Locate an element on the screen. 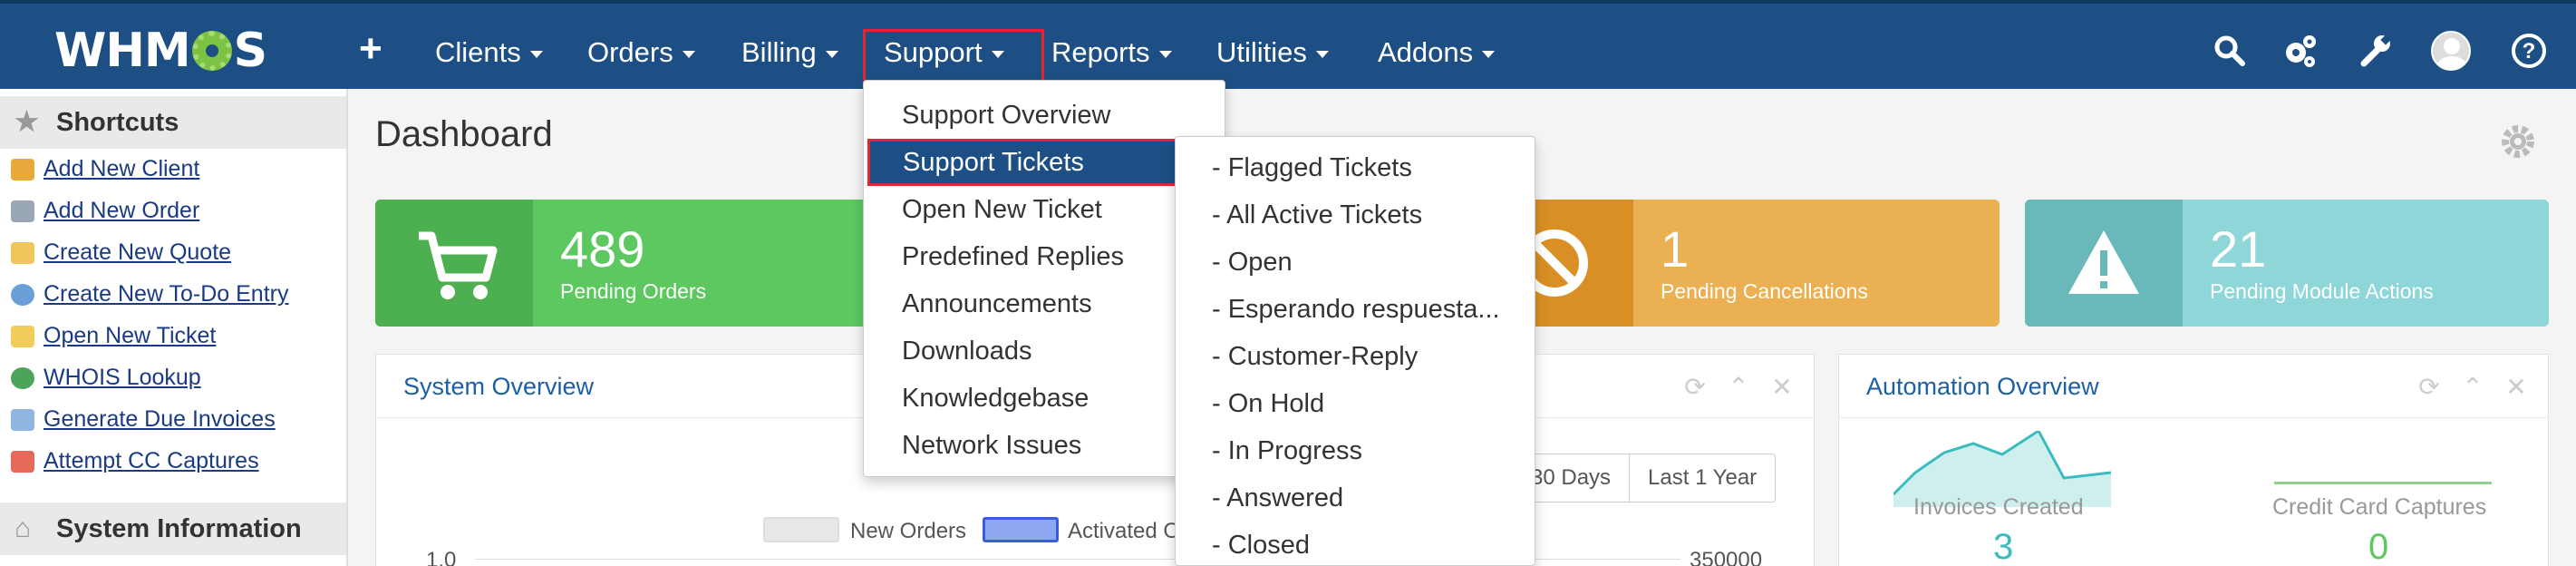 The image size is (2576, 566). submenu-open: - Open is located at coordinates (1252, 263).